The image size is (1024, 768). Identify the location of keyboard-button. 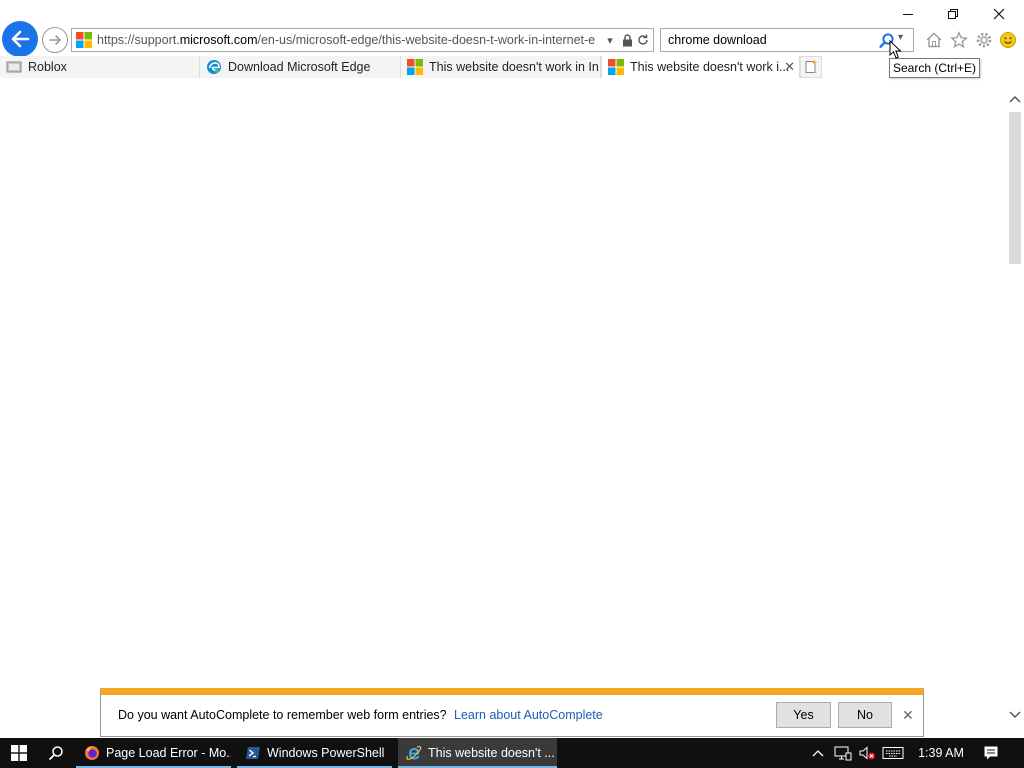
(893, 753).